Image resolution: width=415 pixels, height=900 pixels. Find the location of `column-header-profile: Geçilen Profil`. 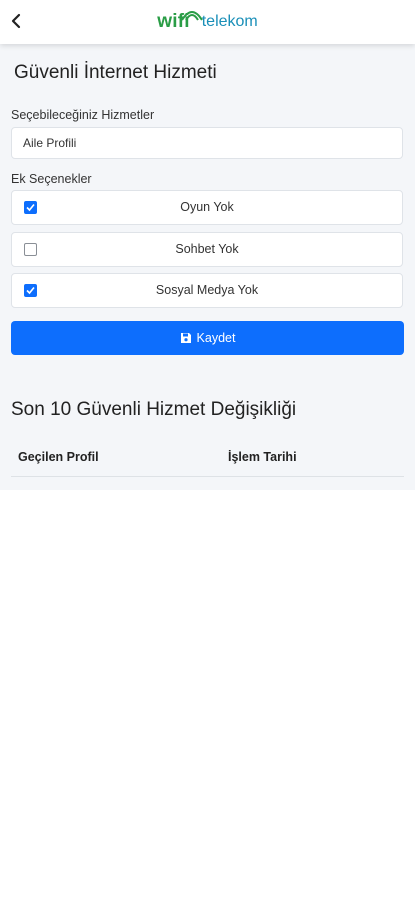

column-header-profile: Geçilen Profil is located at coordinates (58, 457).